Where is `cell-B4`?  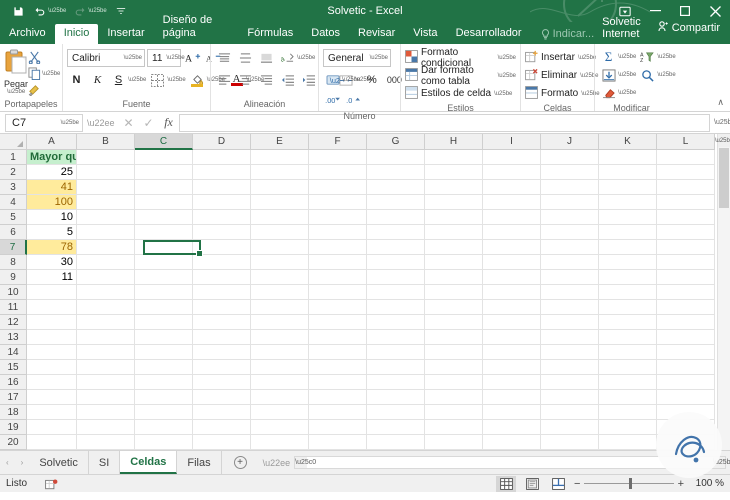 cell-B4 is located at coordinates (106, 202).